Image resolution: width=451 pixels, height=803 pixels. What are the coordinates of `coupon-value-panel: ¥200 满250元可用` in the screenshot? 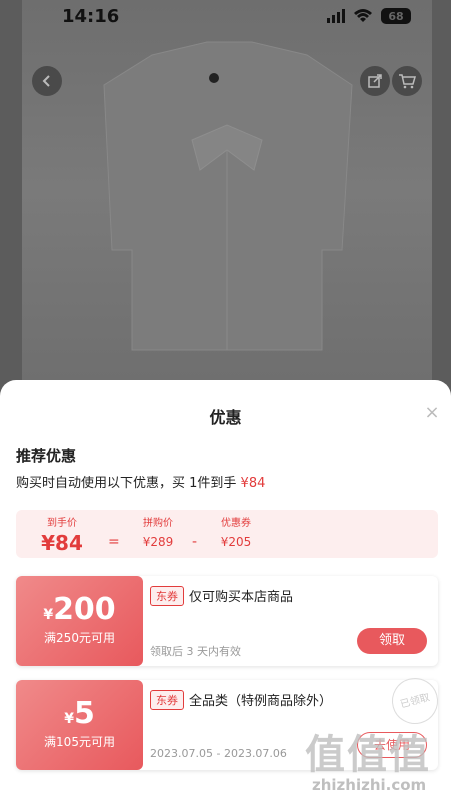 It's located at (79, 621).